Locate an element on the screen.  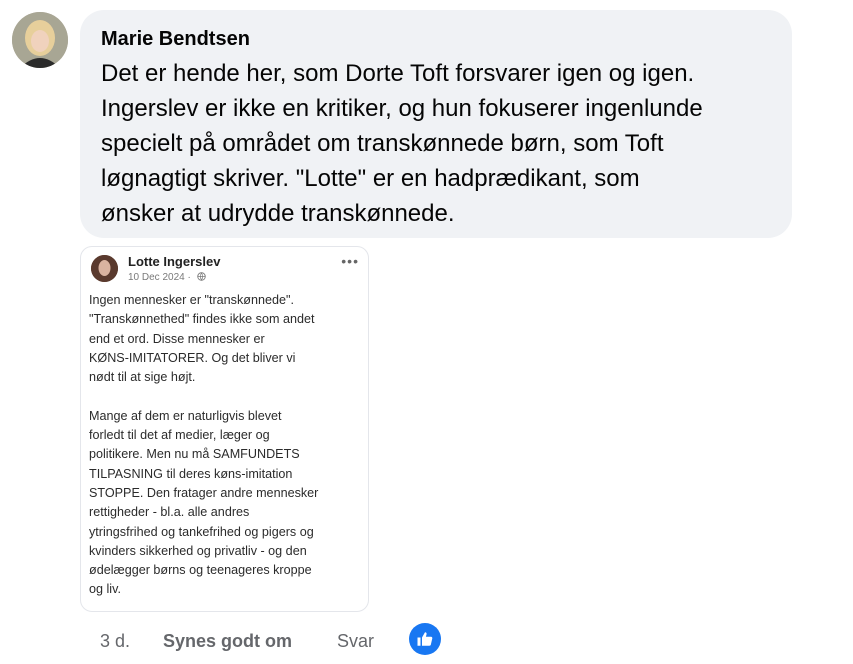
comment-author-name: Marie Bendtsen is located at coordinates (435, 39).